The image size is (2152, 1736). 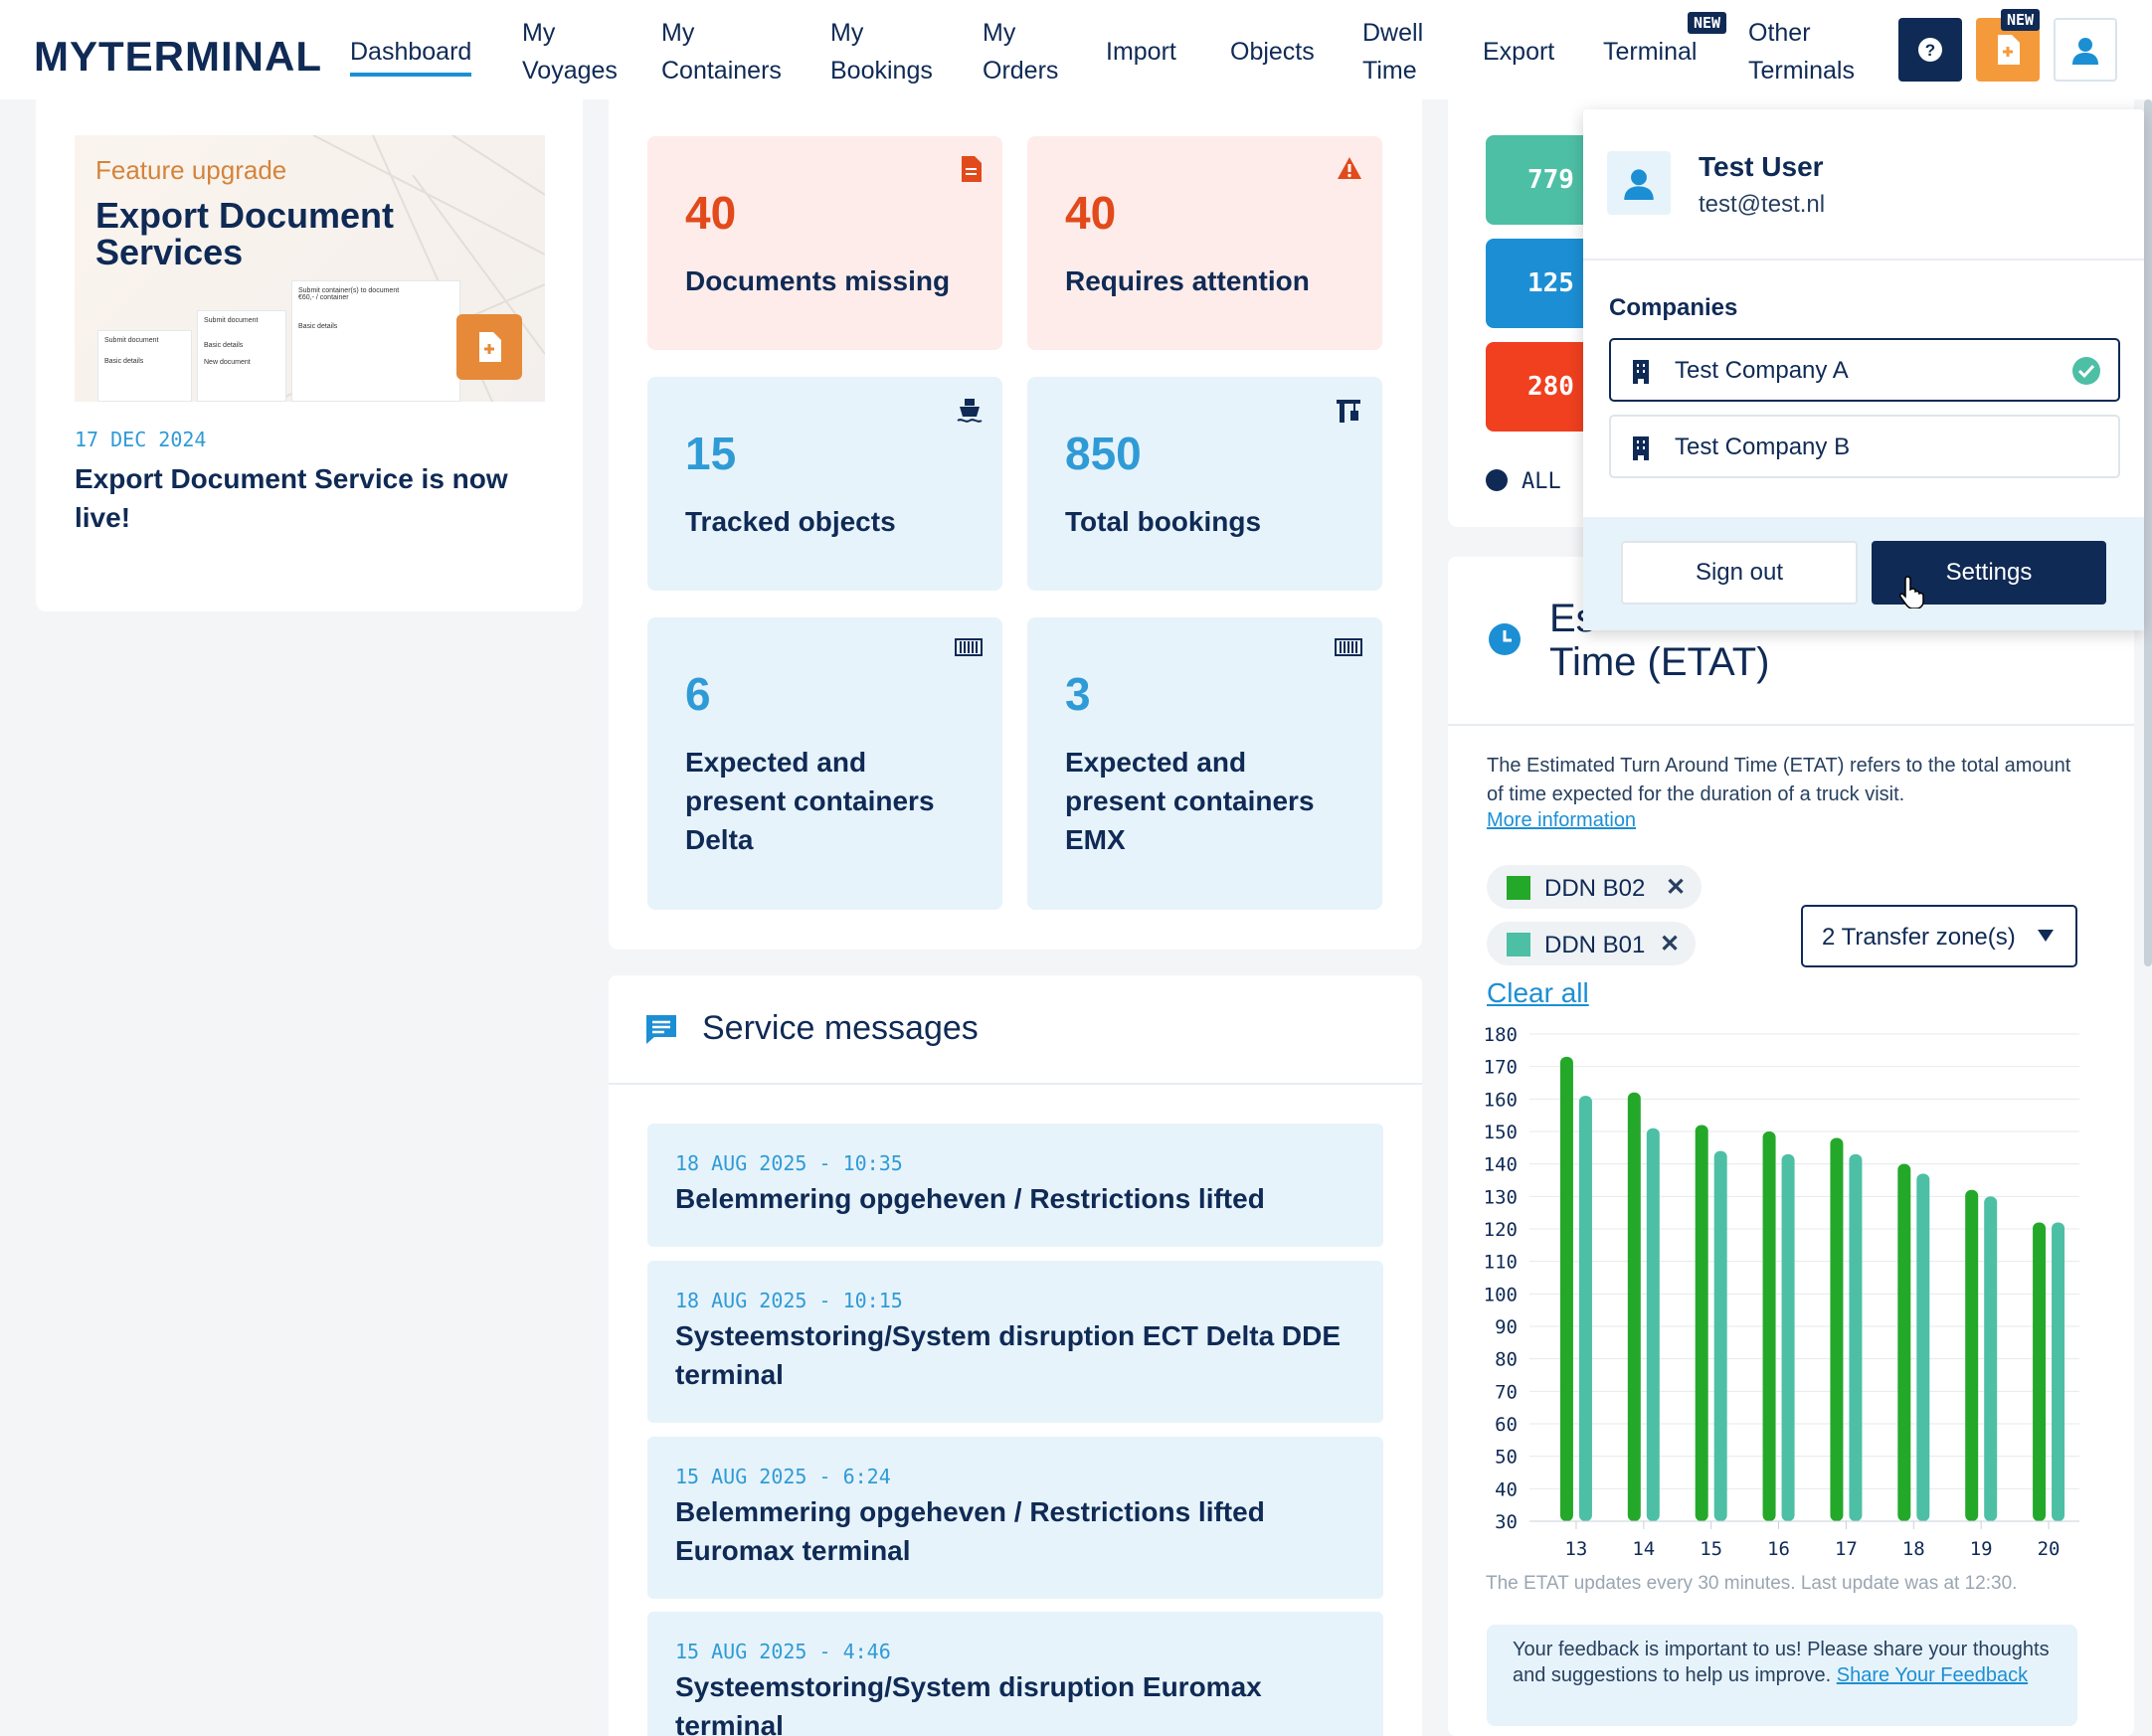 I want to click on building-icon, so click(x=1641, y=372).